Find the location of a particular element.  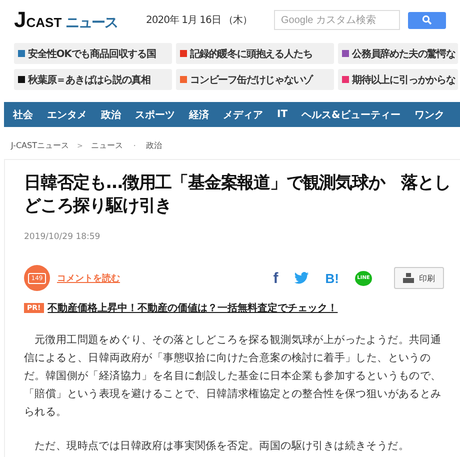

ad-link: 不動産価格上昇中！不動産の価値は？一括無料査定でチェック！ is located at coordinates (193, 308).